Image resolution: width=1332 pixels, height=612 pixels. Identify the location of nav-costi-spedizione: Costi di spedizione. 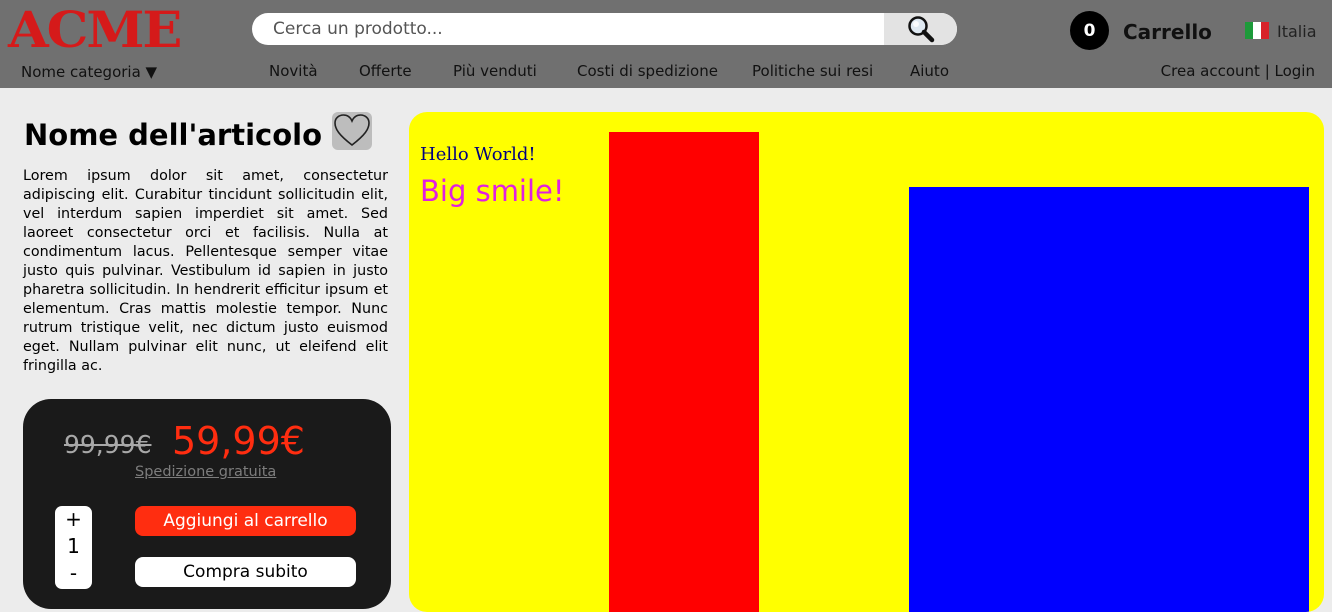
(647, 71).